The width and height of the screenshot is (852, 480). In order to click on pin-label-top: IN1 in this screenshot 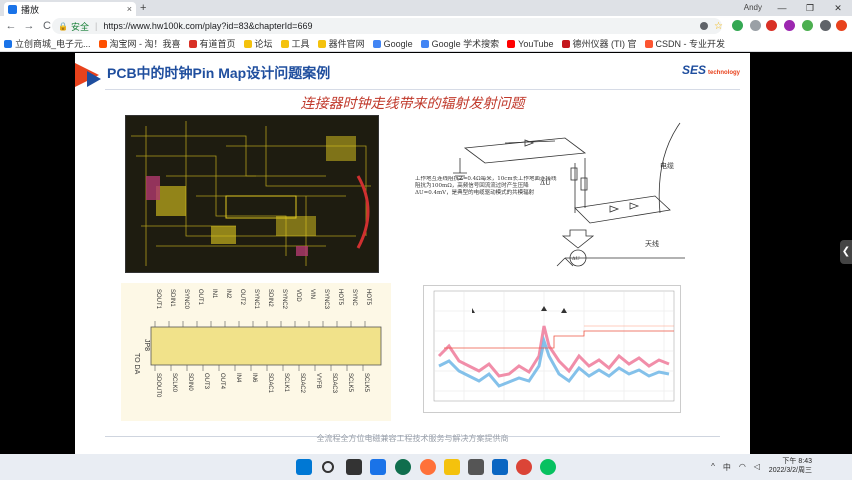, I will do `click(214, 294)`.